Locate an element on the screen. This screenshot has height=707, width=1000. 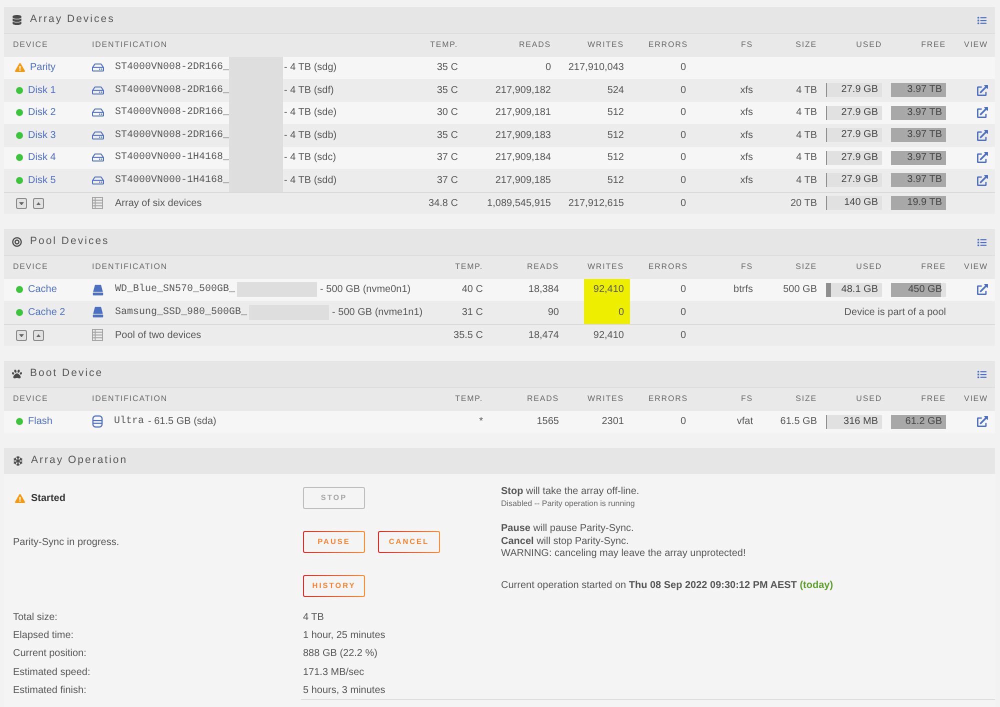
capacity-text: - 4 TB (sdd) is located at coordinates (310, 181).